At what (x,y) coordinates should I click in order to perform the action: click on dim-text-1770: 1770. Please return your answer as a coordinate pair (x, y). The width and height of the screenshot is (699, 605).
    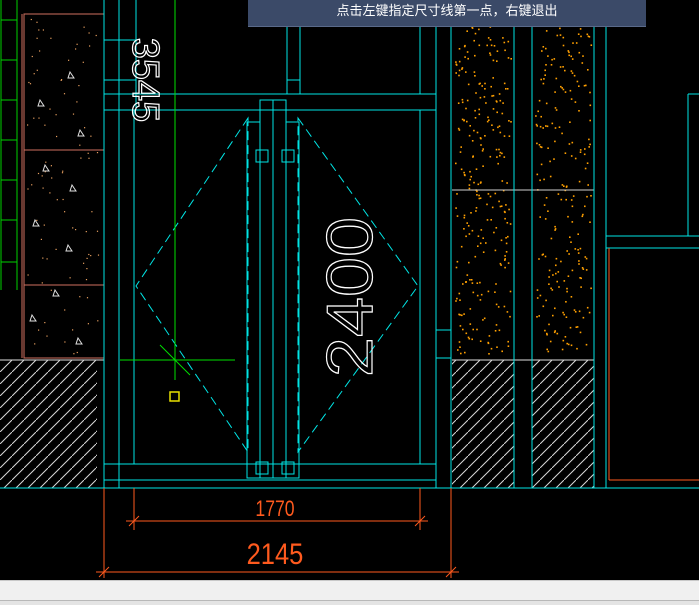
    Looking at the image, I should click on (274, 509).